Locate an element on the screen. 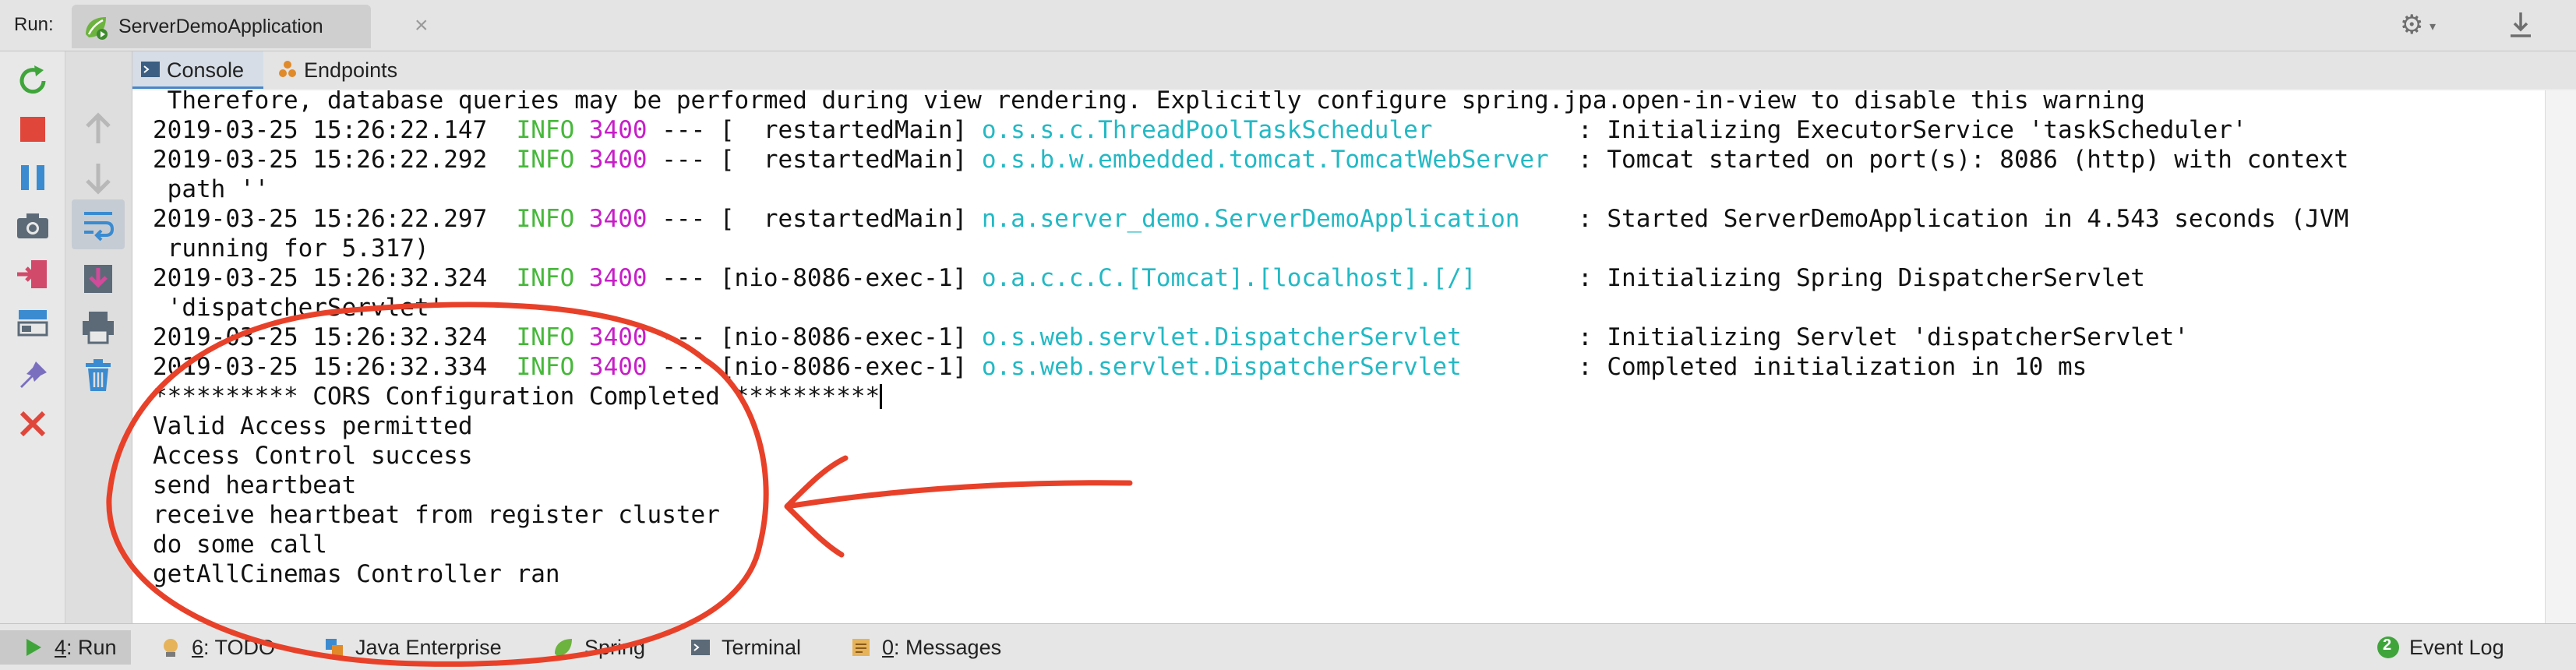 This screenshot has width=2576, height=670. toolwindow-terminal-label: Terminal is located at coordinates (762, 647).